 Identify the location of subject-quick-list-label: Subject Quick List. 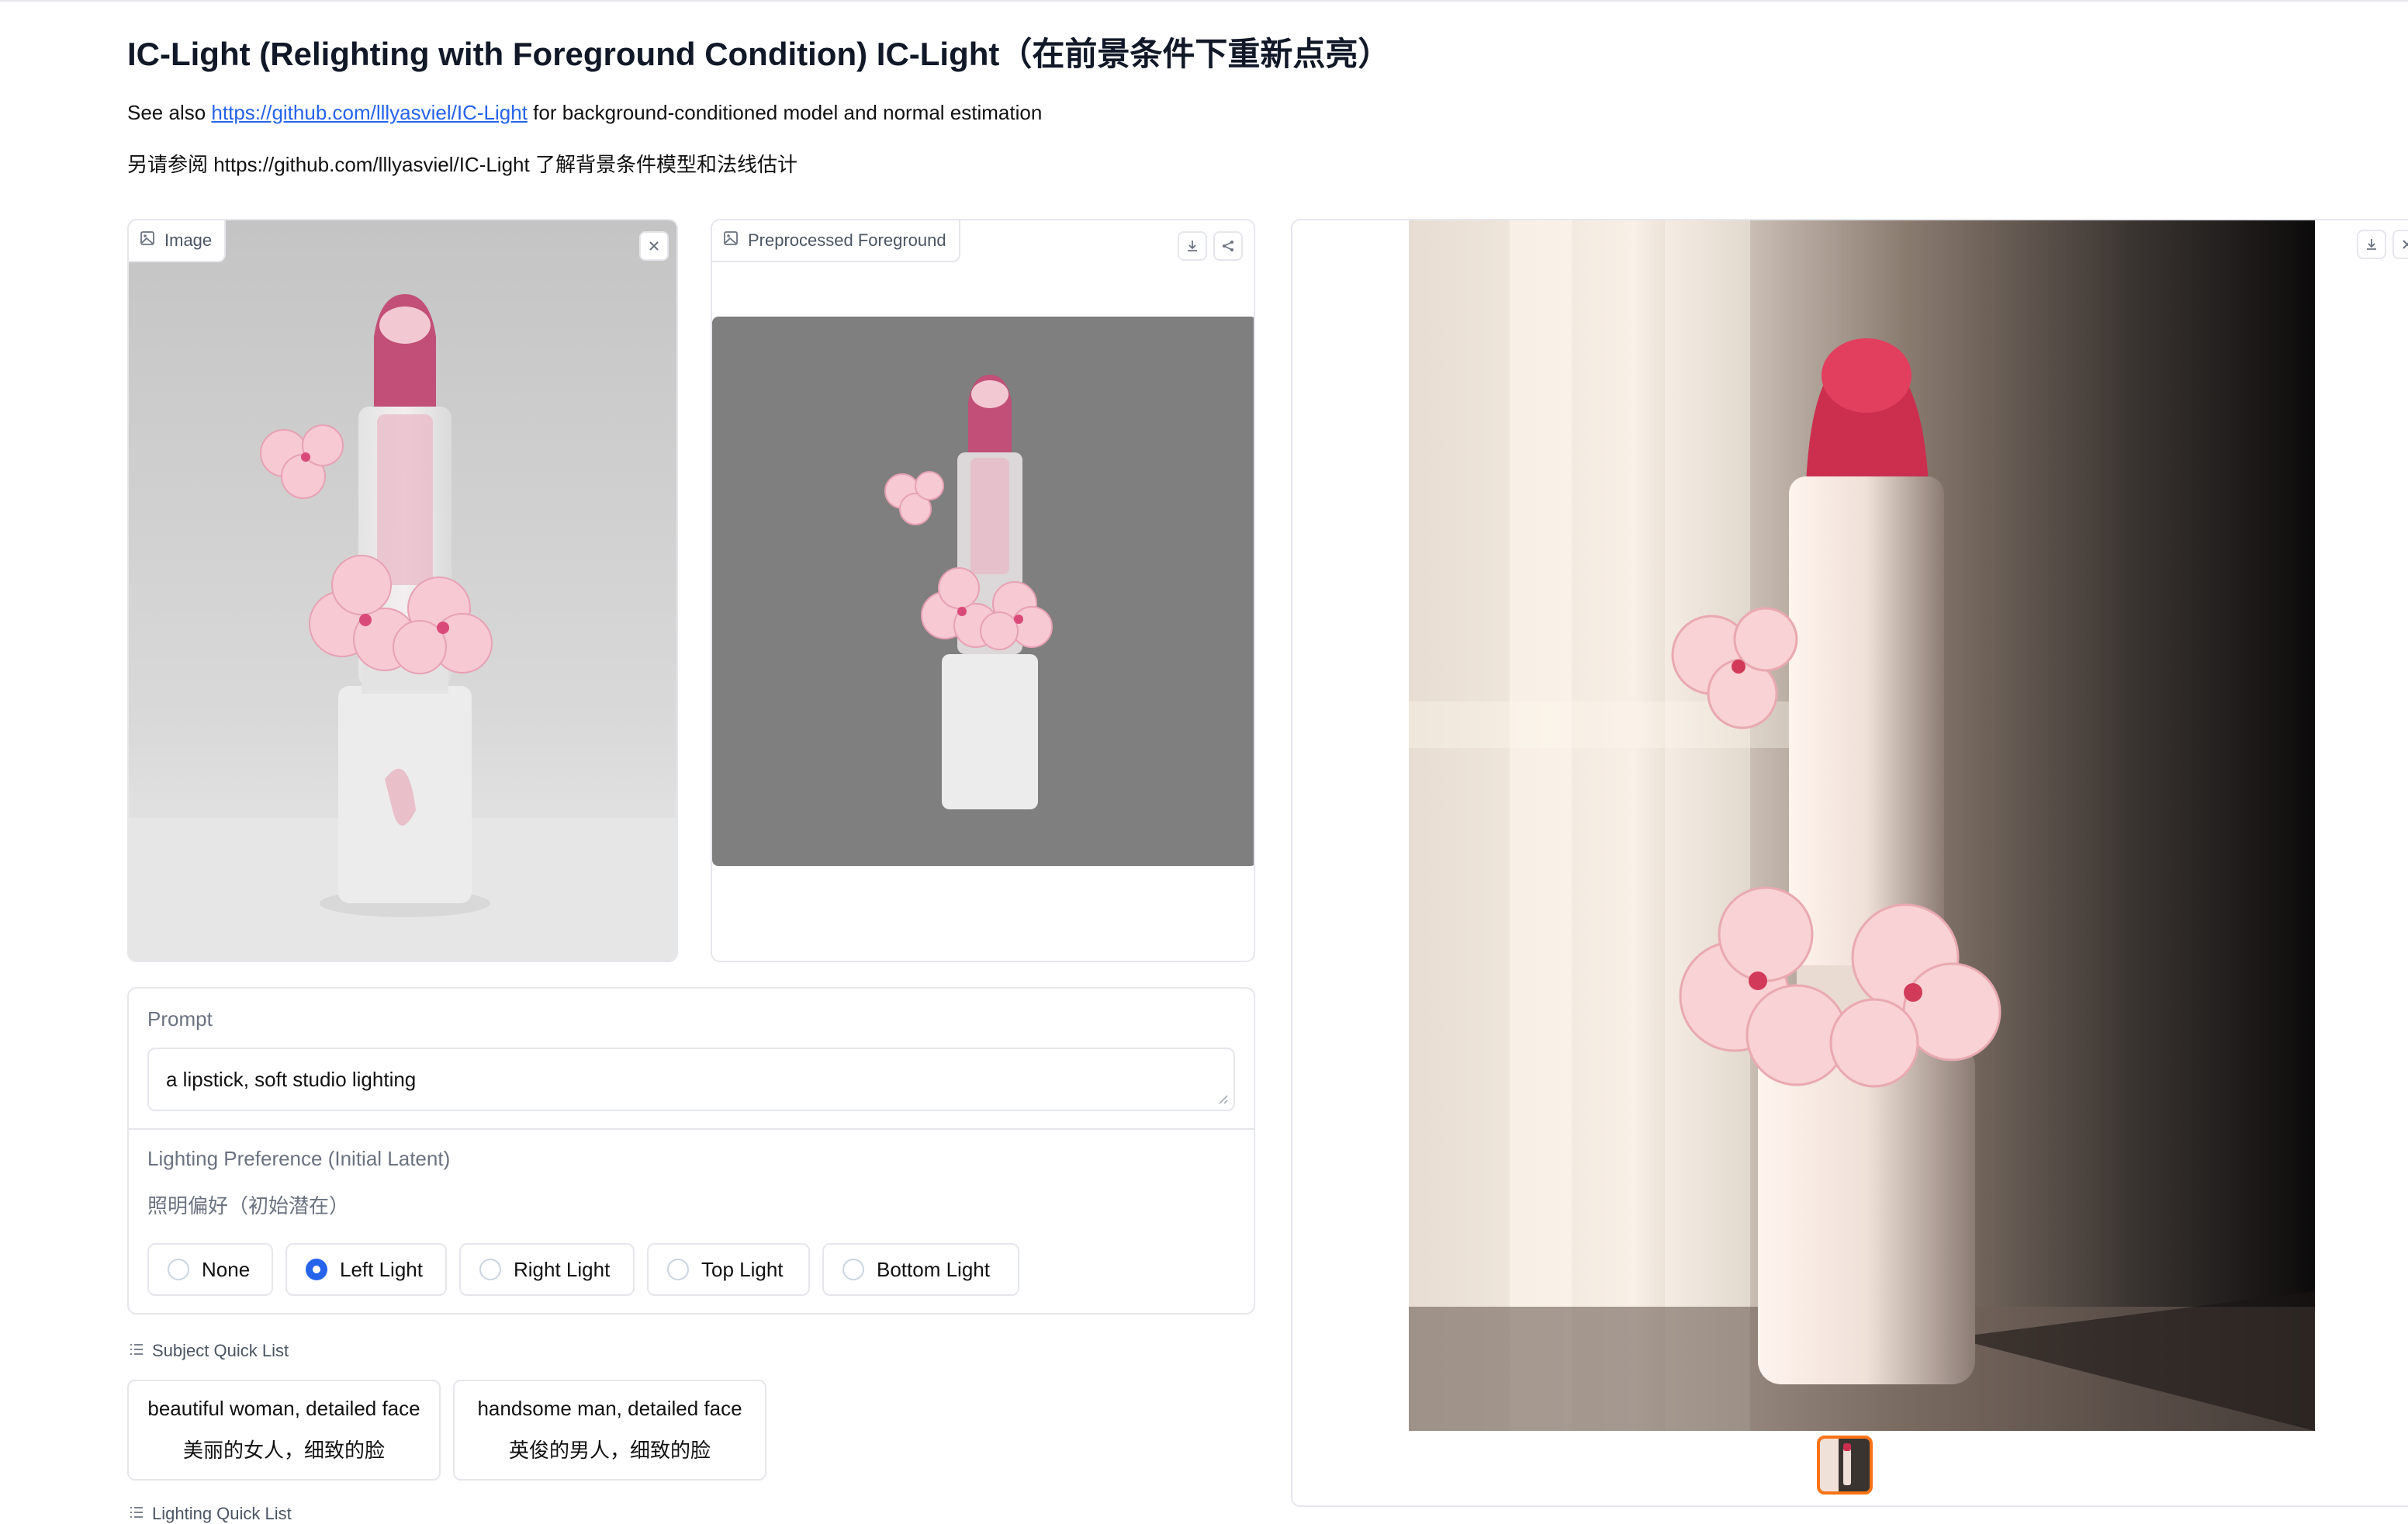
(220, 1350).